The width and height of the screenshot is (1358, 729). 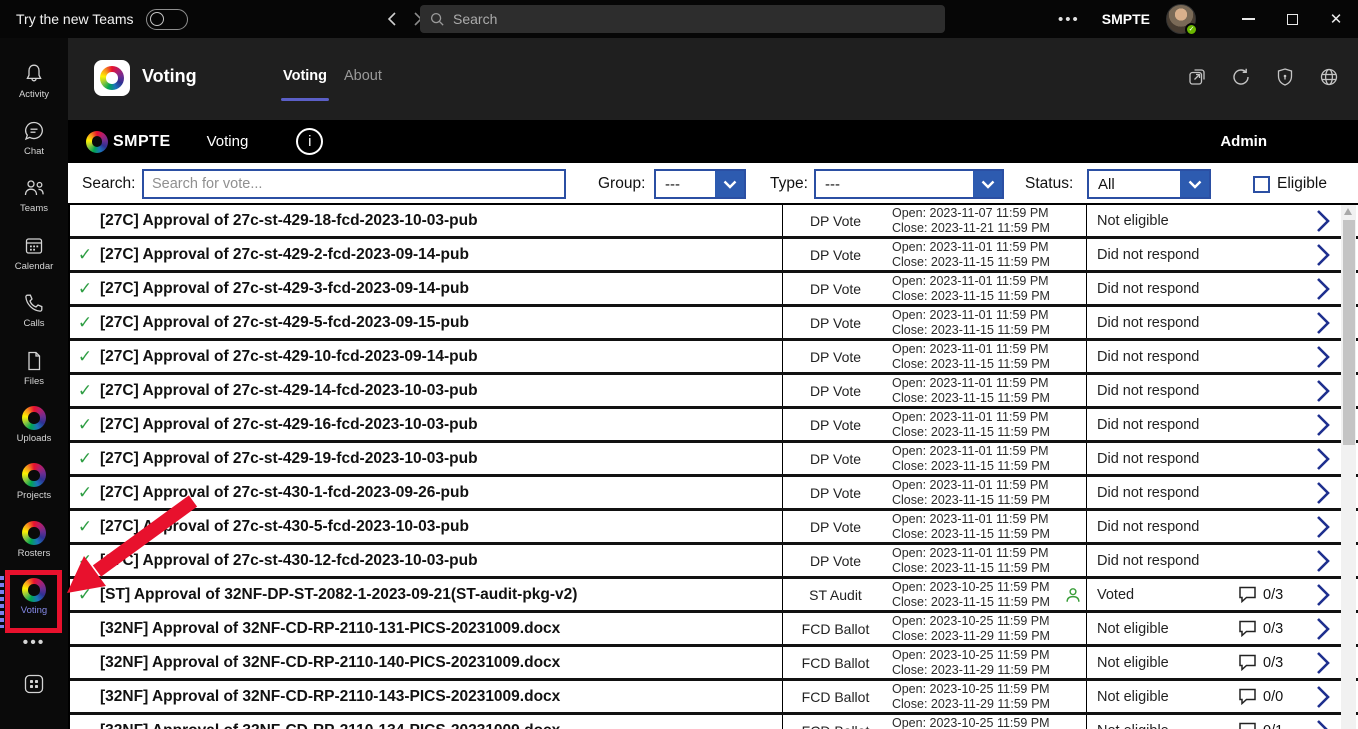 What do you see at coordinates (1273, 722) in the screenshot?
I see `comments-indicator: 0/1` at bounding box center [1273, 722].